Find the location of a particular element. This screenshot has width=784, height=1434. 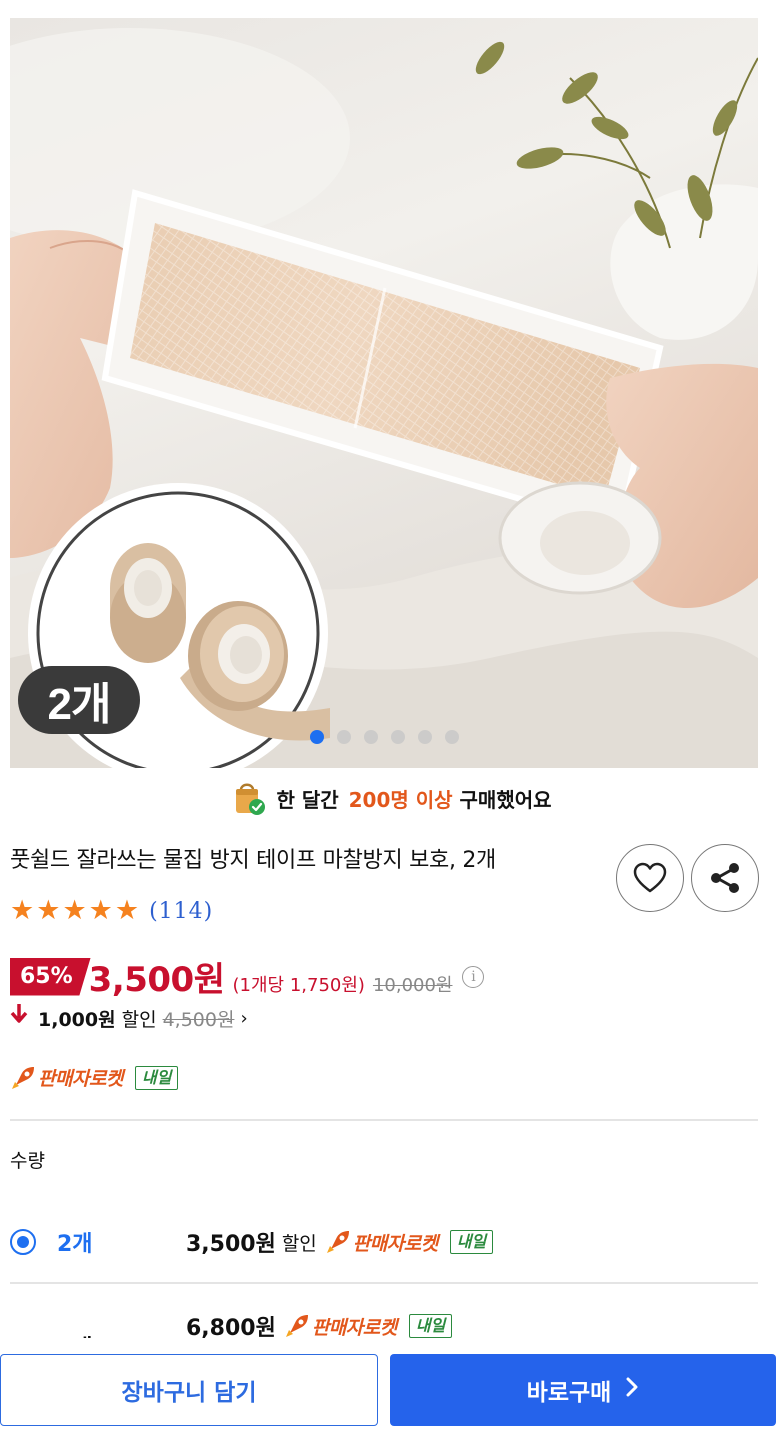

option-name: 2개 is located at coordinates (75, 1244).